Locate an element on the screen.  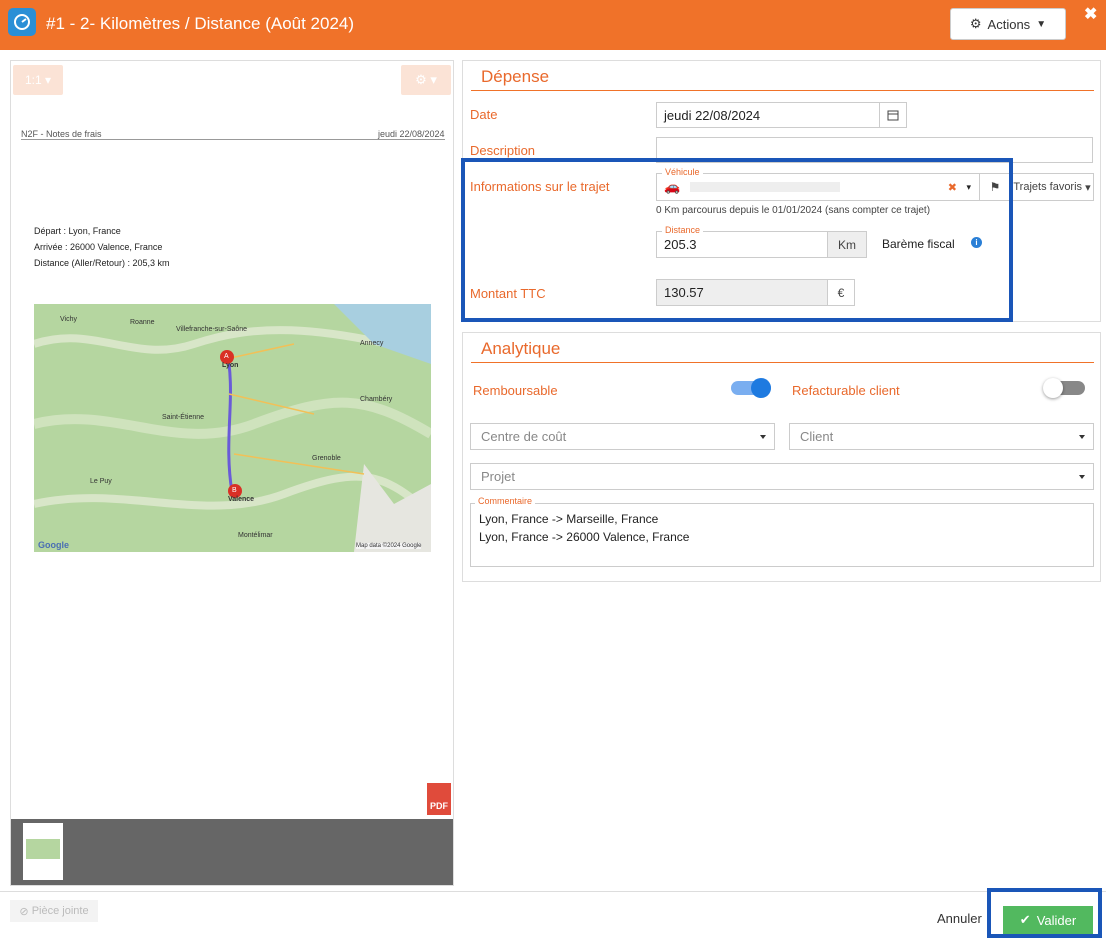
map-place: Saint-Étienne is located at coordinates (183, 417).